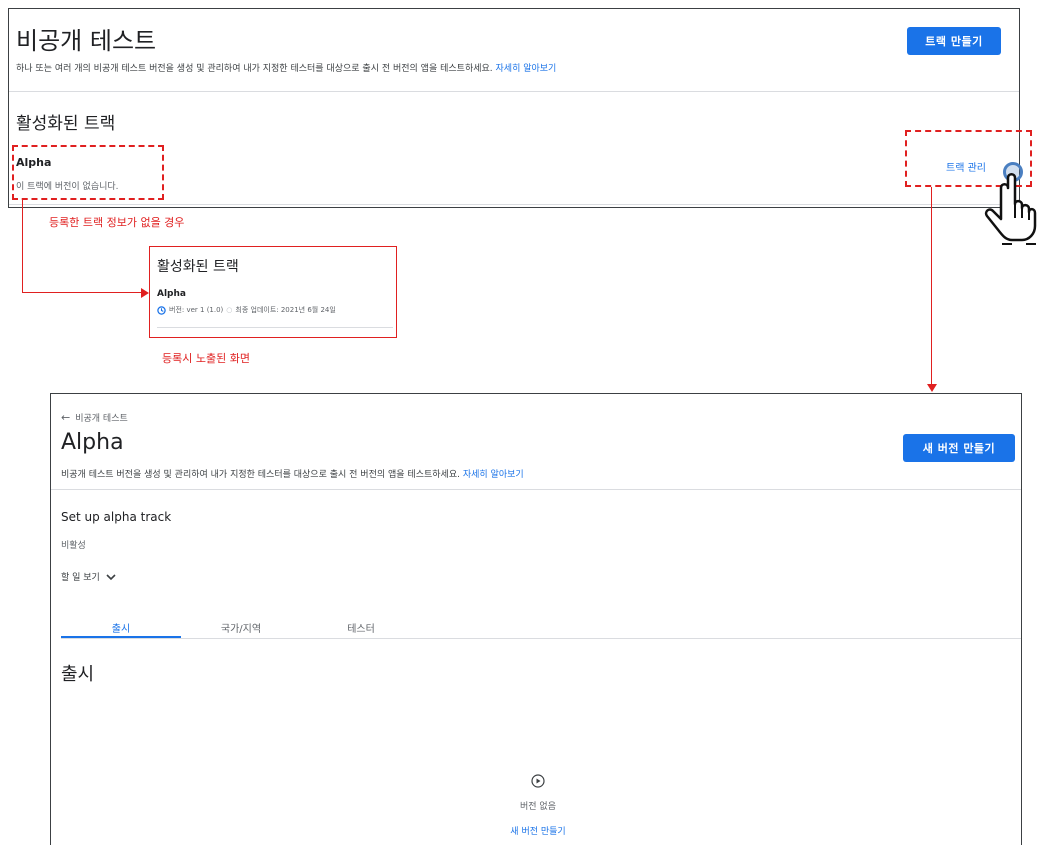  Describe the element at coordinates (171, 294) in the screenshot. I see `track-name: Alpha` at that location.